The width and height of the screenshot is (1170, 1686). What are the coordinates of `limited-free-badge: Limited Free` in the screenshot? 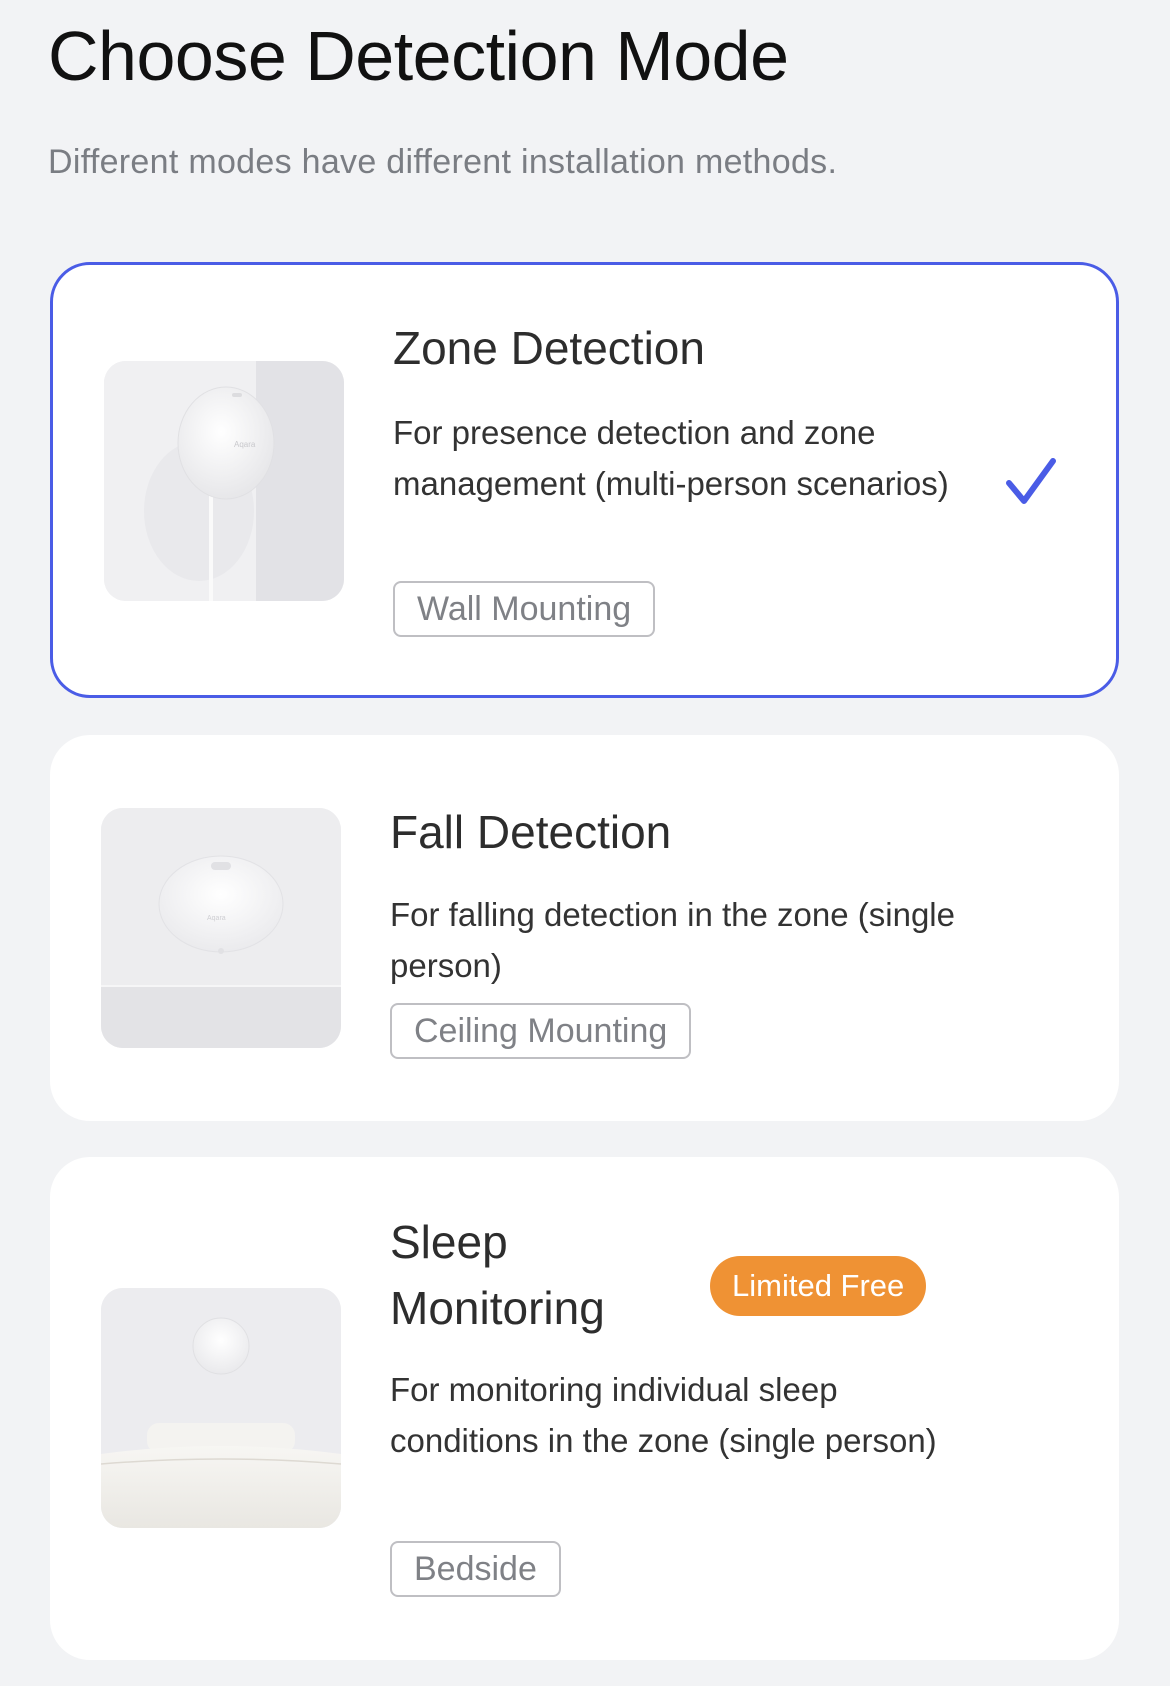 It's located at (818, 1286).